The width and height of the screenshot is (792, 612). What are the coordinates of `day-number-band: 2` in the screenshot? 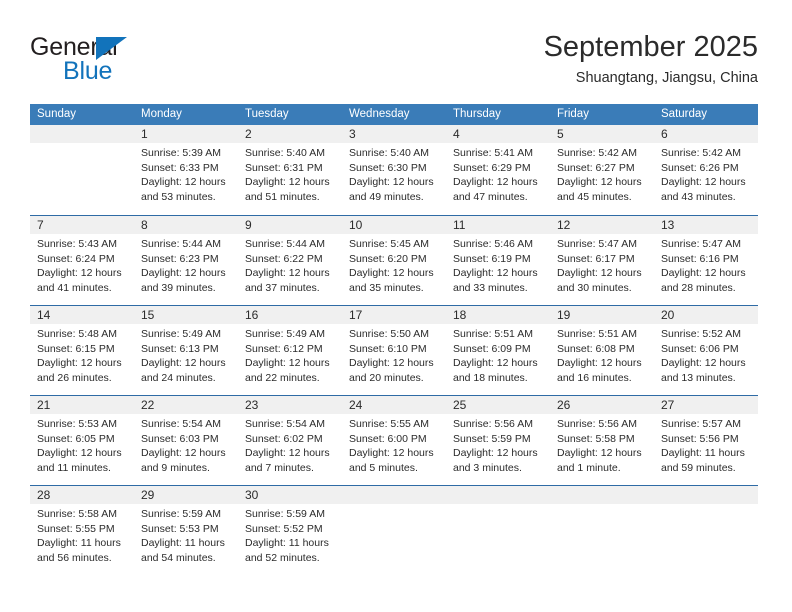 It's located at (290, 134).